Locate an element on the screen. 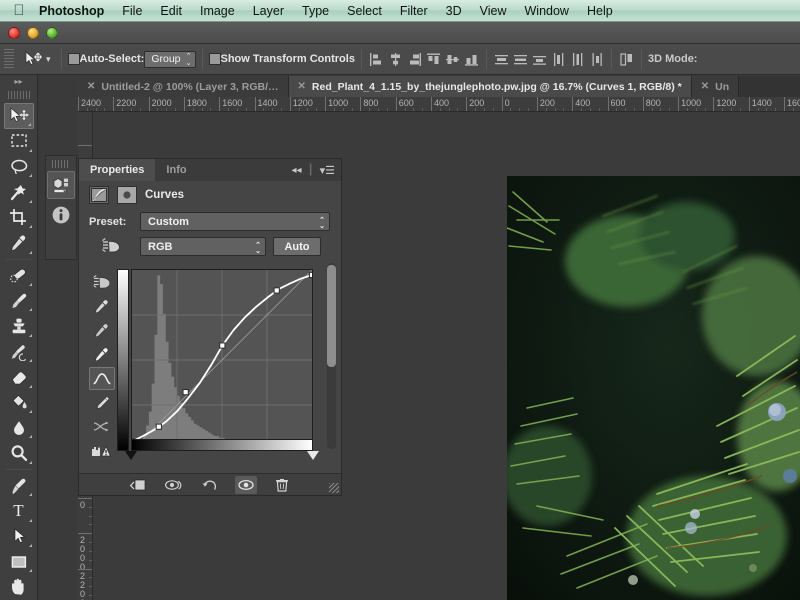 The height and width of the screenshot is (600, 800). document-tab-untitled-3: ✕ Un is located at coordinates (715, 86).